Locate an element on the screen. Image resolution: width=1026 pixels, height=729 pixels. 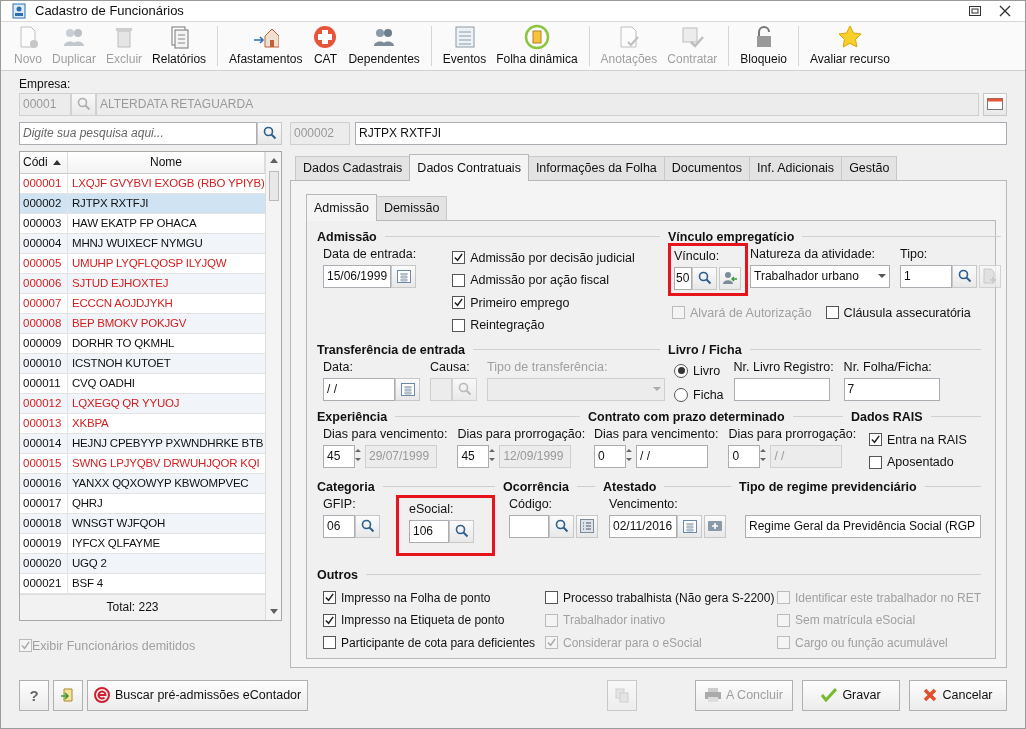
input-field: 7 is located at coordinates (891, 389).